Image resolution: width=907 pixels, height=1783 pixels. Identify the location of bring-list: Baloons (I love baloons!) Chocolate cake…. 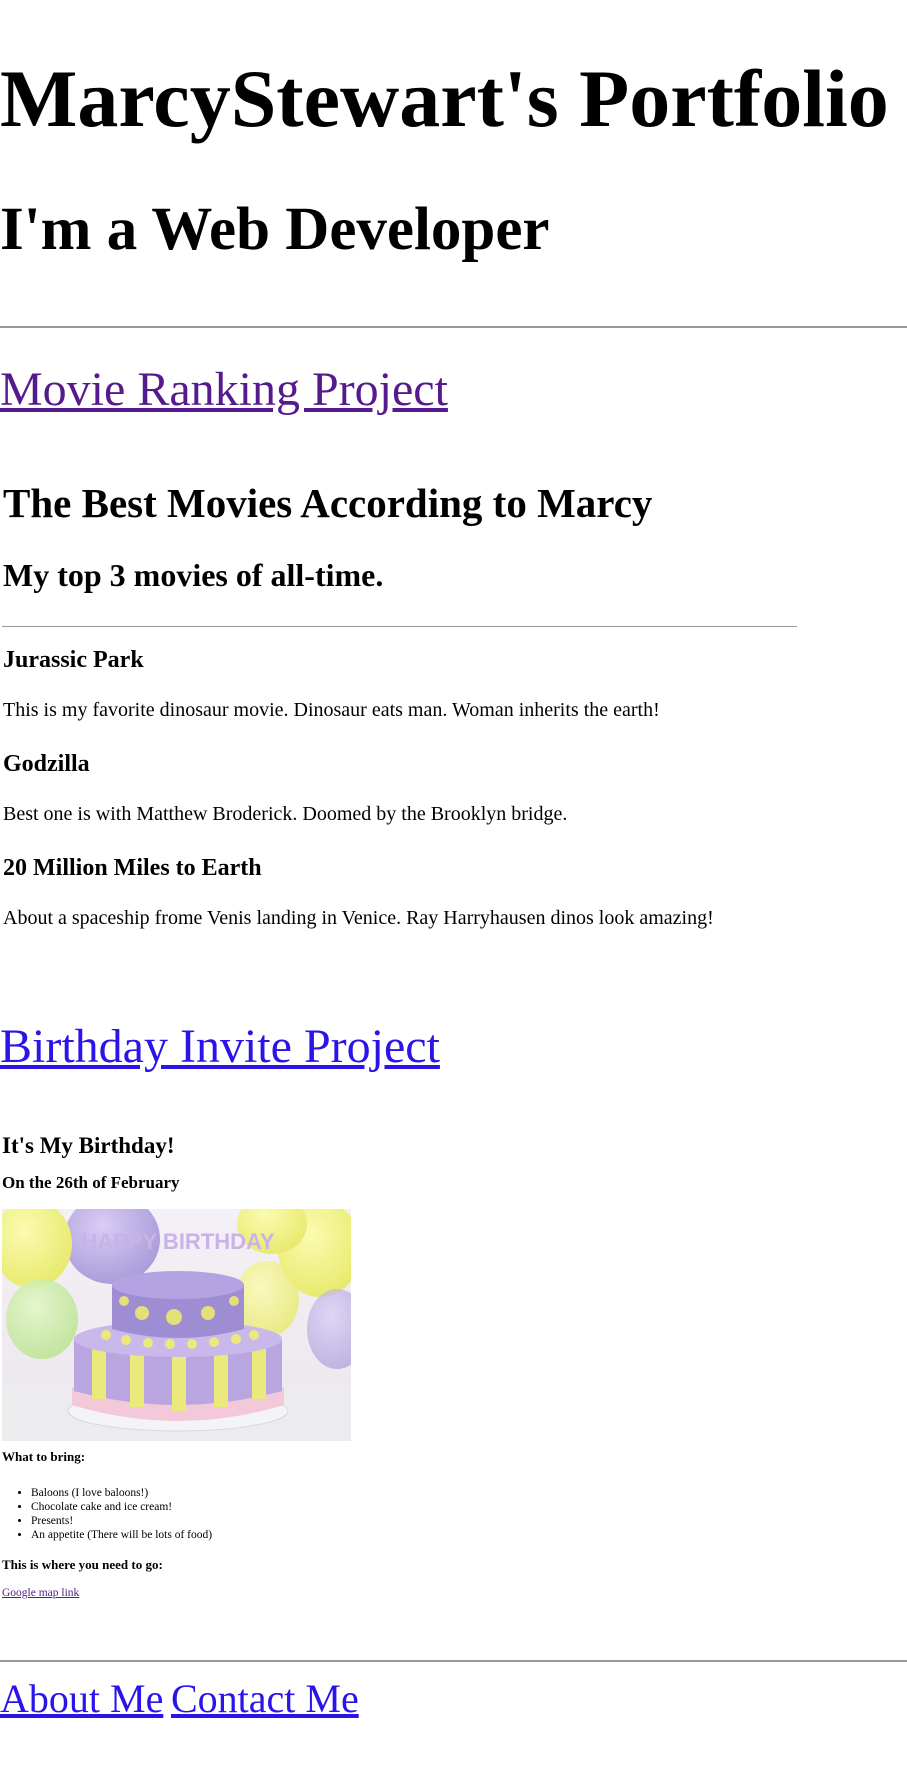
(106, 1514).